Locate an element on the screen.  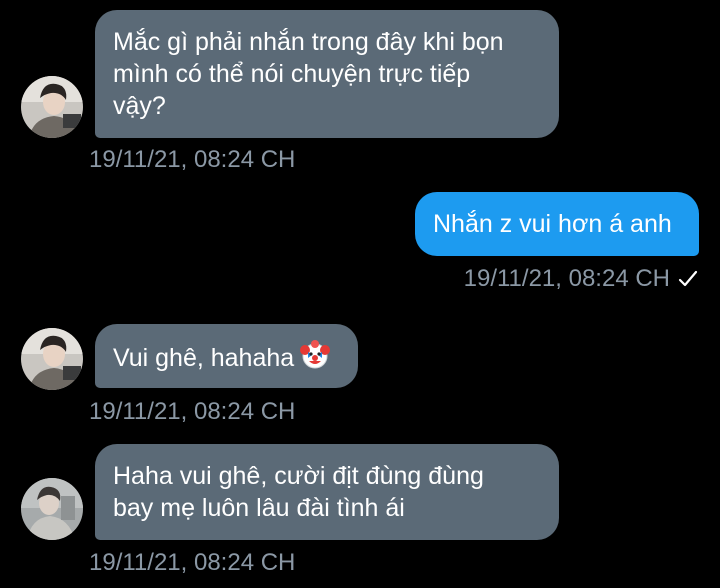
message-text: Vui ghê, hahaha is located at coordinates (204, 358).